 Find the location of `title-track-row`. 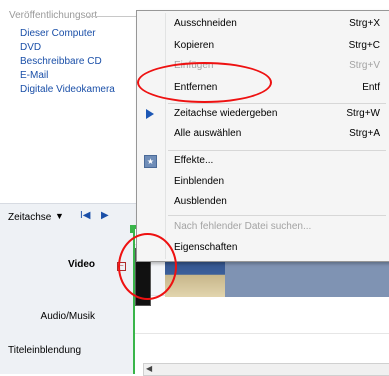

title-track-row is located at coordinates (262, 349).